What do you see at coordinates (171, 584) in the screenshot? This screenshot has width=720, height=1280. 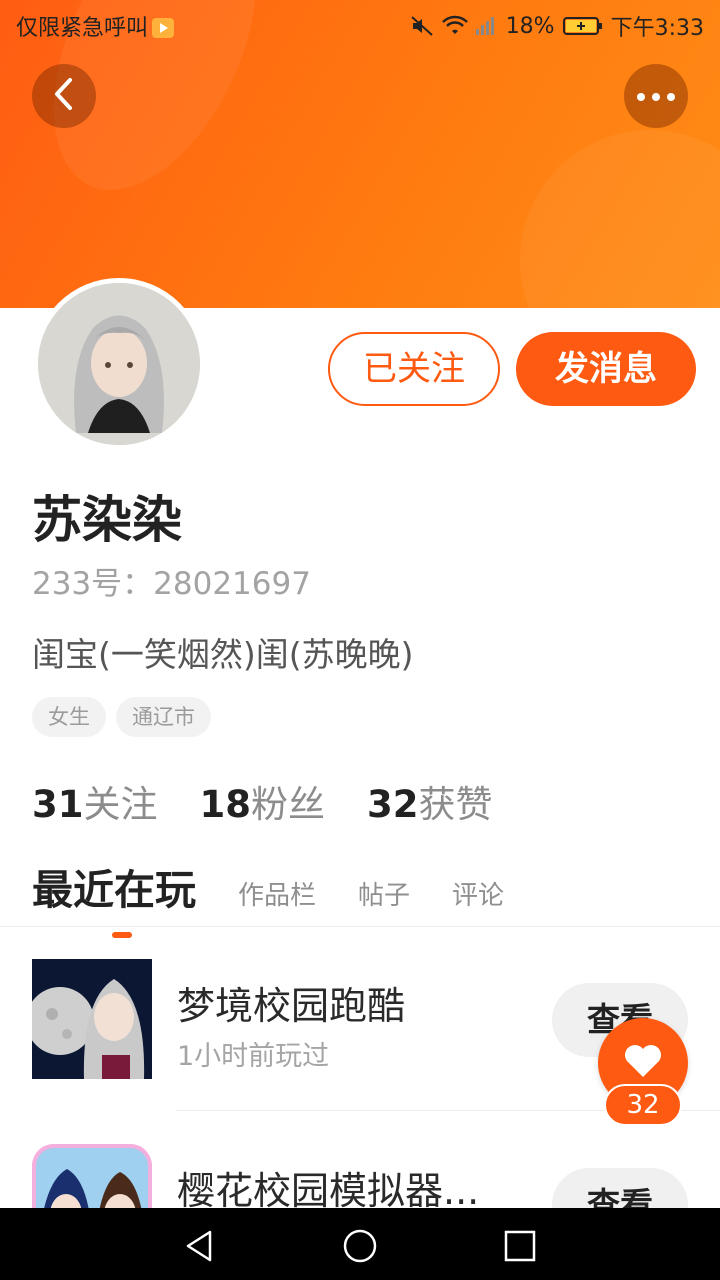 I see `profile-uid: 233号：28021697` at bounding box center [171, 584].